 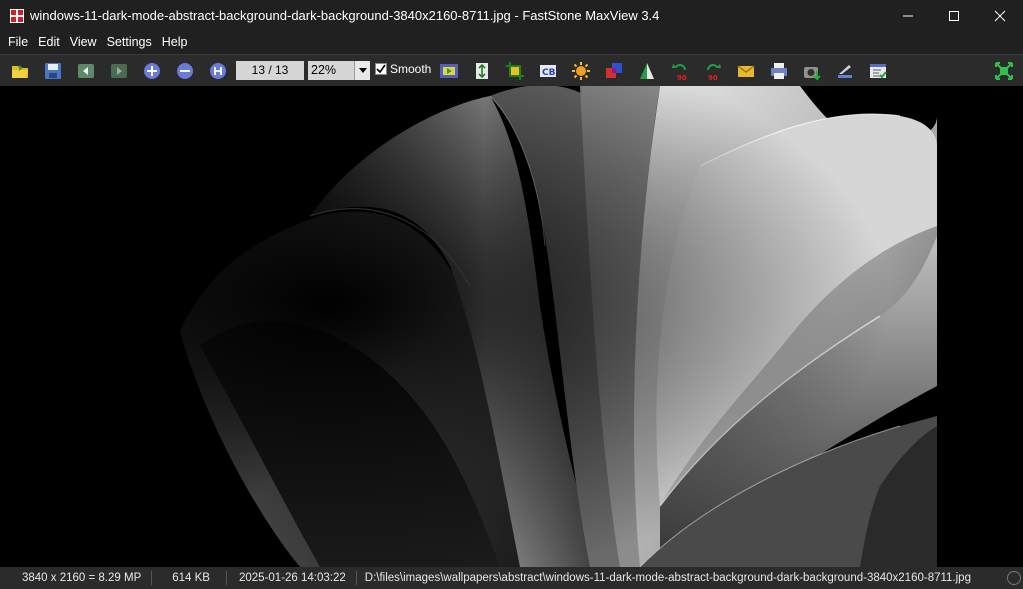 What do you see at coordinates (129, 42) in the screenshot?
I see `menu-settings: Settings` at bounding box center [129, 42].